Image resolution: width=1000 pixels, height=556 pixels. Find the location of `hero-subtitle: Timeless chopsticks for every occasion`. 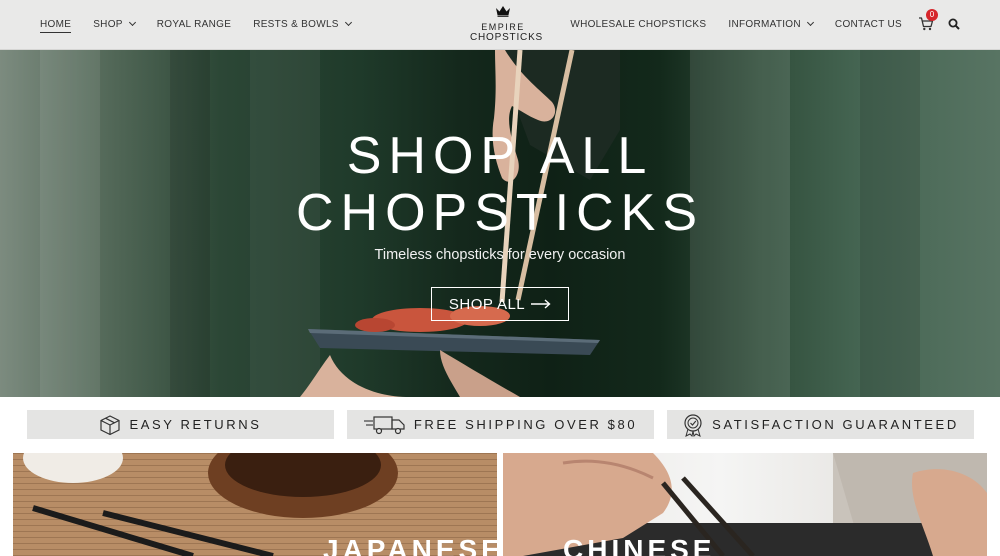

hero-subtitle: Timeless chopsticks for every occasion is located at coordinates (500, 255).